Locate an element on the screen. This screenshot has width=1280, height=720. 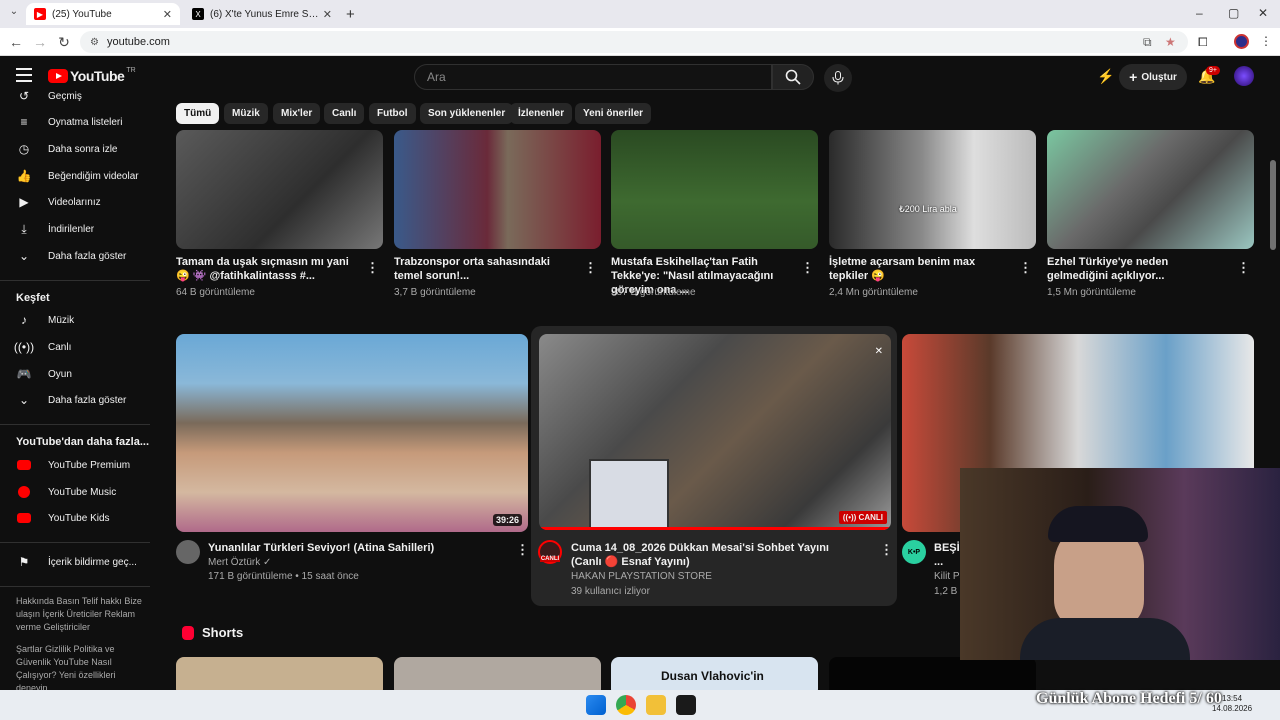
file-explorer-icon is located at coordinates (656, 705).